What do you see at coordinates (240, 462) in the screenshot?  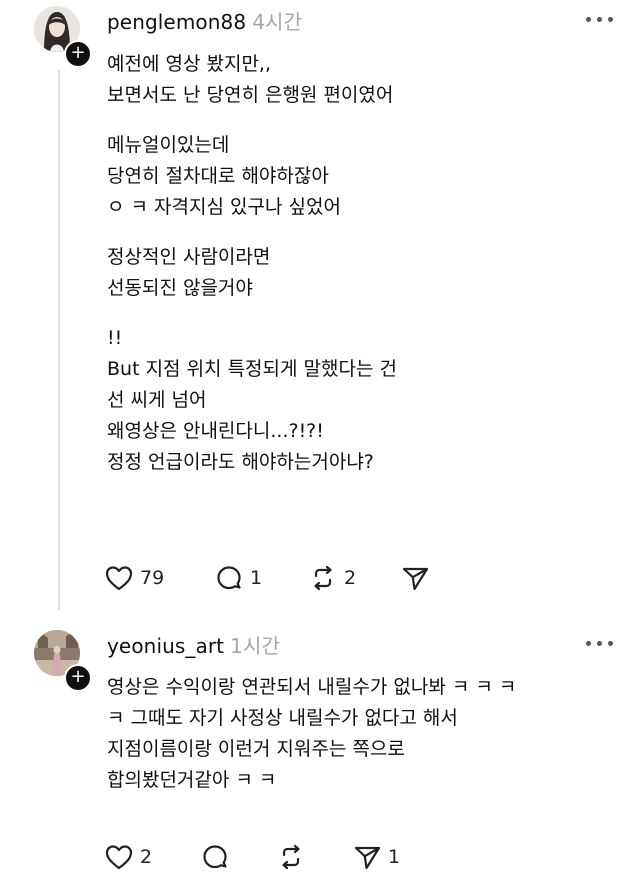 I see `post-line: 정정 언급이라도 해야하는거아냐?` at bounding box center [240, 462].